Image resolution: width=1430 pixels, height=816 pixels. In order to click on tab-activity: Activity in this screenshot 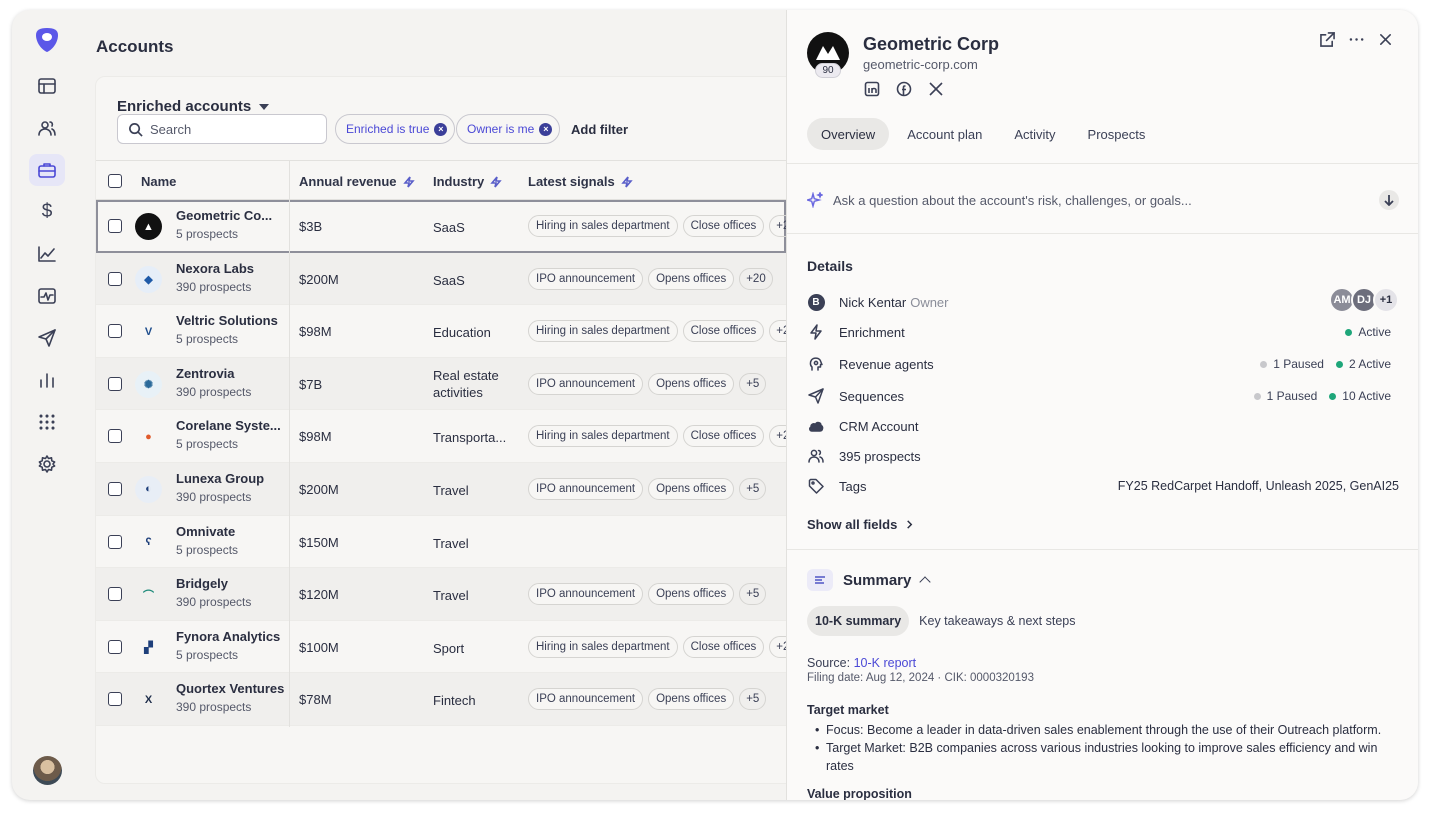, I will do `click(1034, 134)`.